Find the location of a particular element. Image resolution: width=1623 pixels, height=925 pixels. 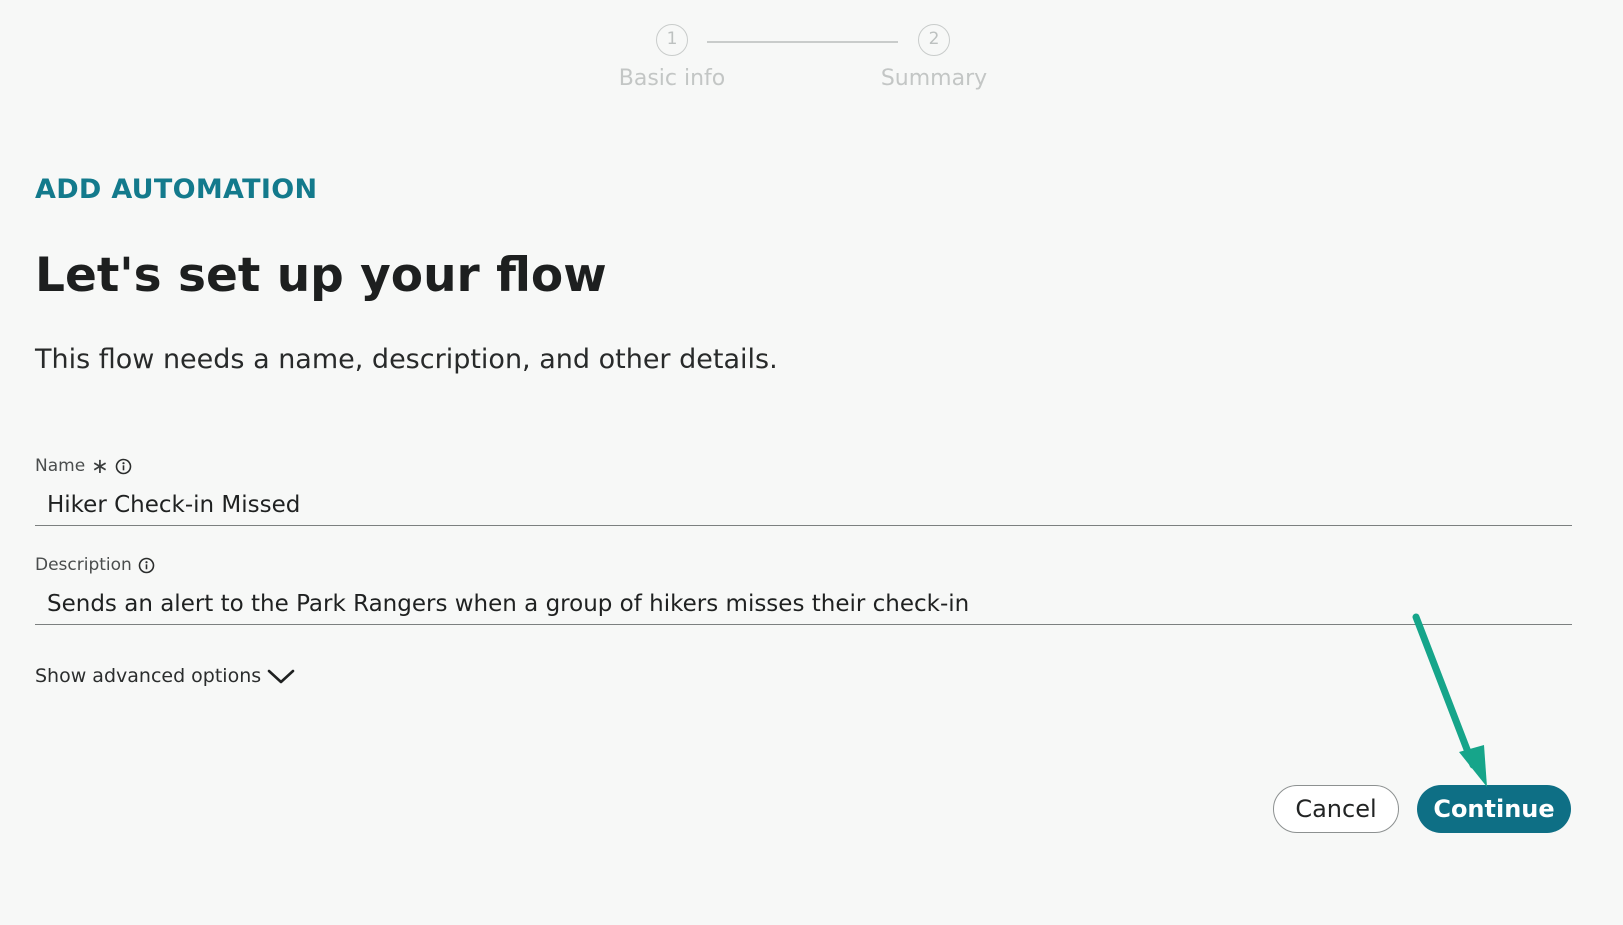

section-eyebrow: ADD AUTOMATION is located at coordinates (176, 189).